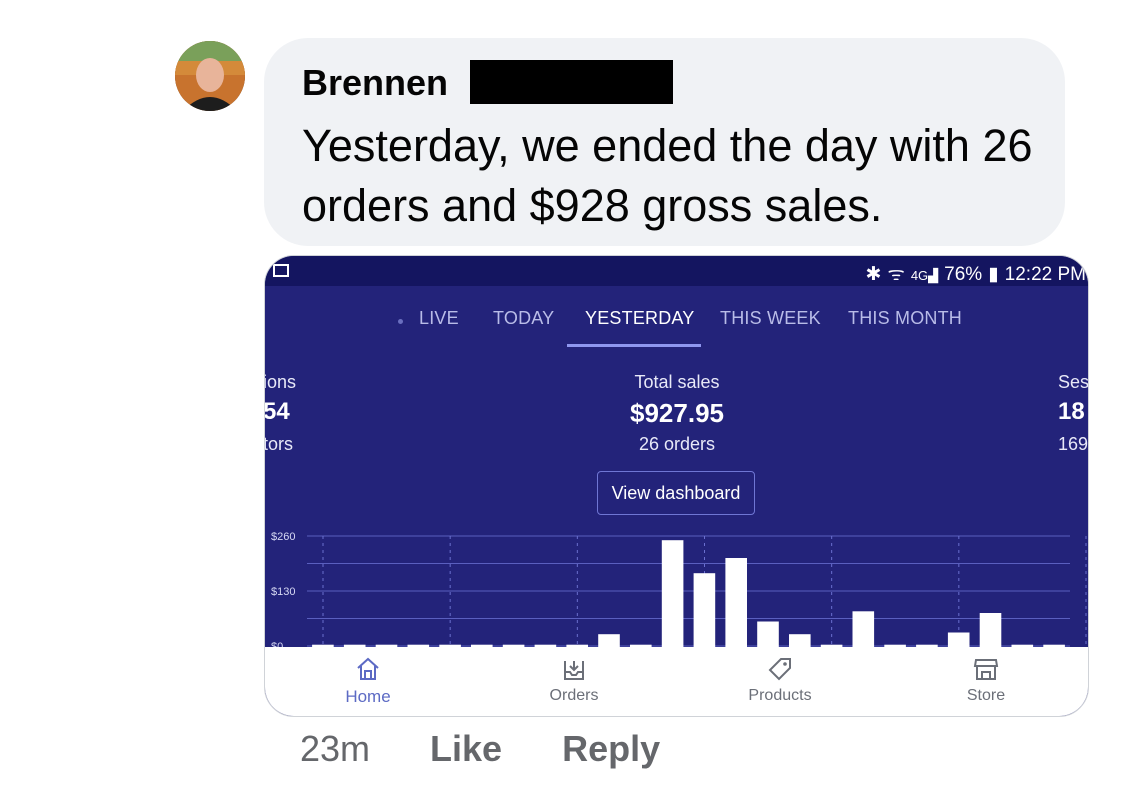 Image resolution: width=1125 pixels, height=811 pixels. Describe the element at coordinates (277, 411) in the screenshot. I see `left-metric-value: 54` at that location.